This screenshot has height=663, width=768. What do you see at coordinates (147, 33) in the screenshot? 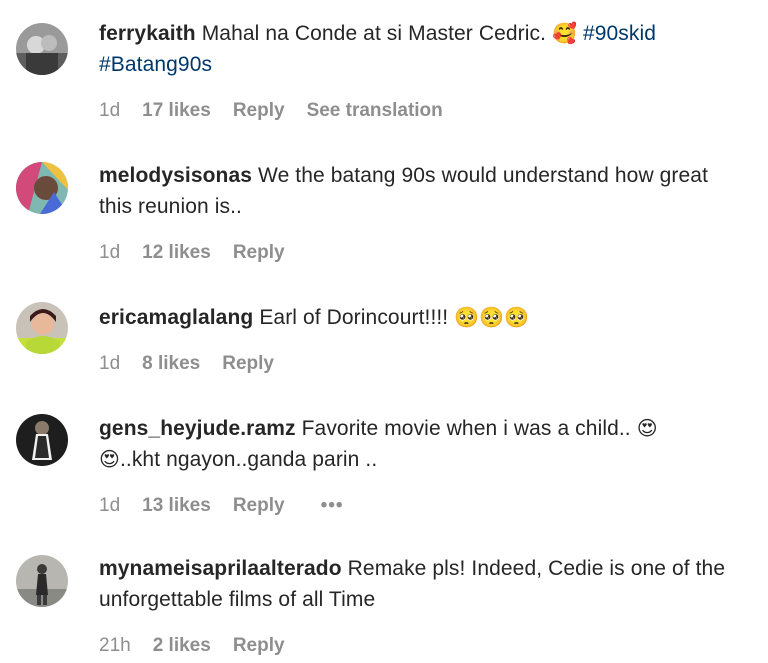
I see `comment-username: ferrykaith` at bounding box center [147, 33].